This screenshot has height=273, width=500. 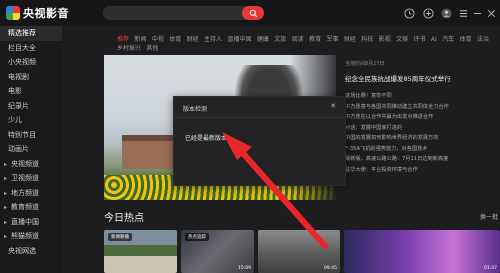 I want to click on news-item: 最新版，高速公路公路：7月11日达到新高度, so click(x=420, y=159).